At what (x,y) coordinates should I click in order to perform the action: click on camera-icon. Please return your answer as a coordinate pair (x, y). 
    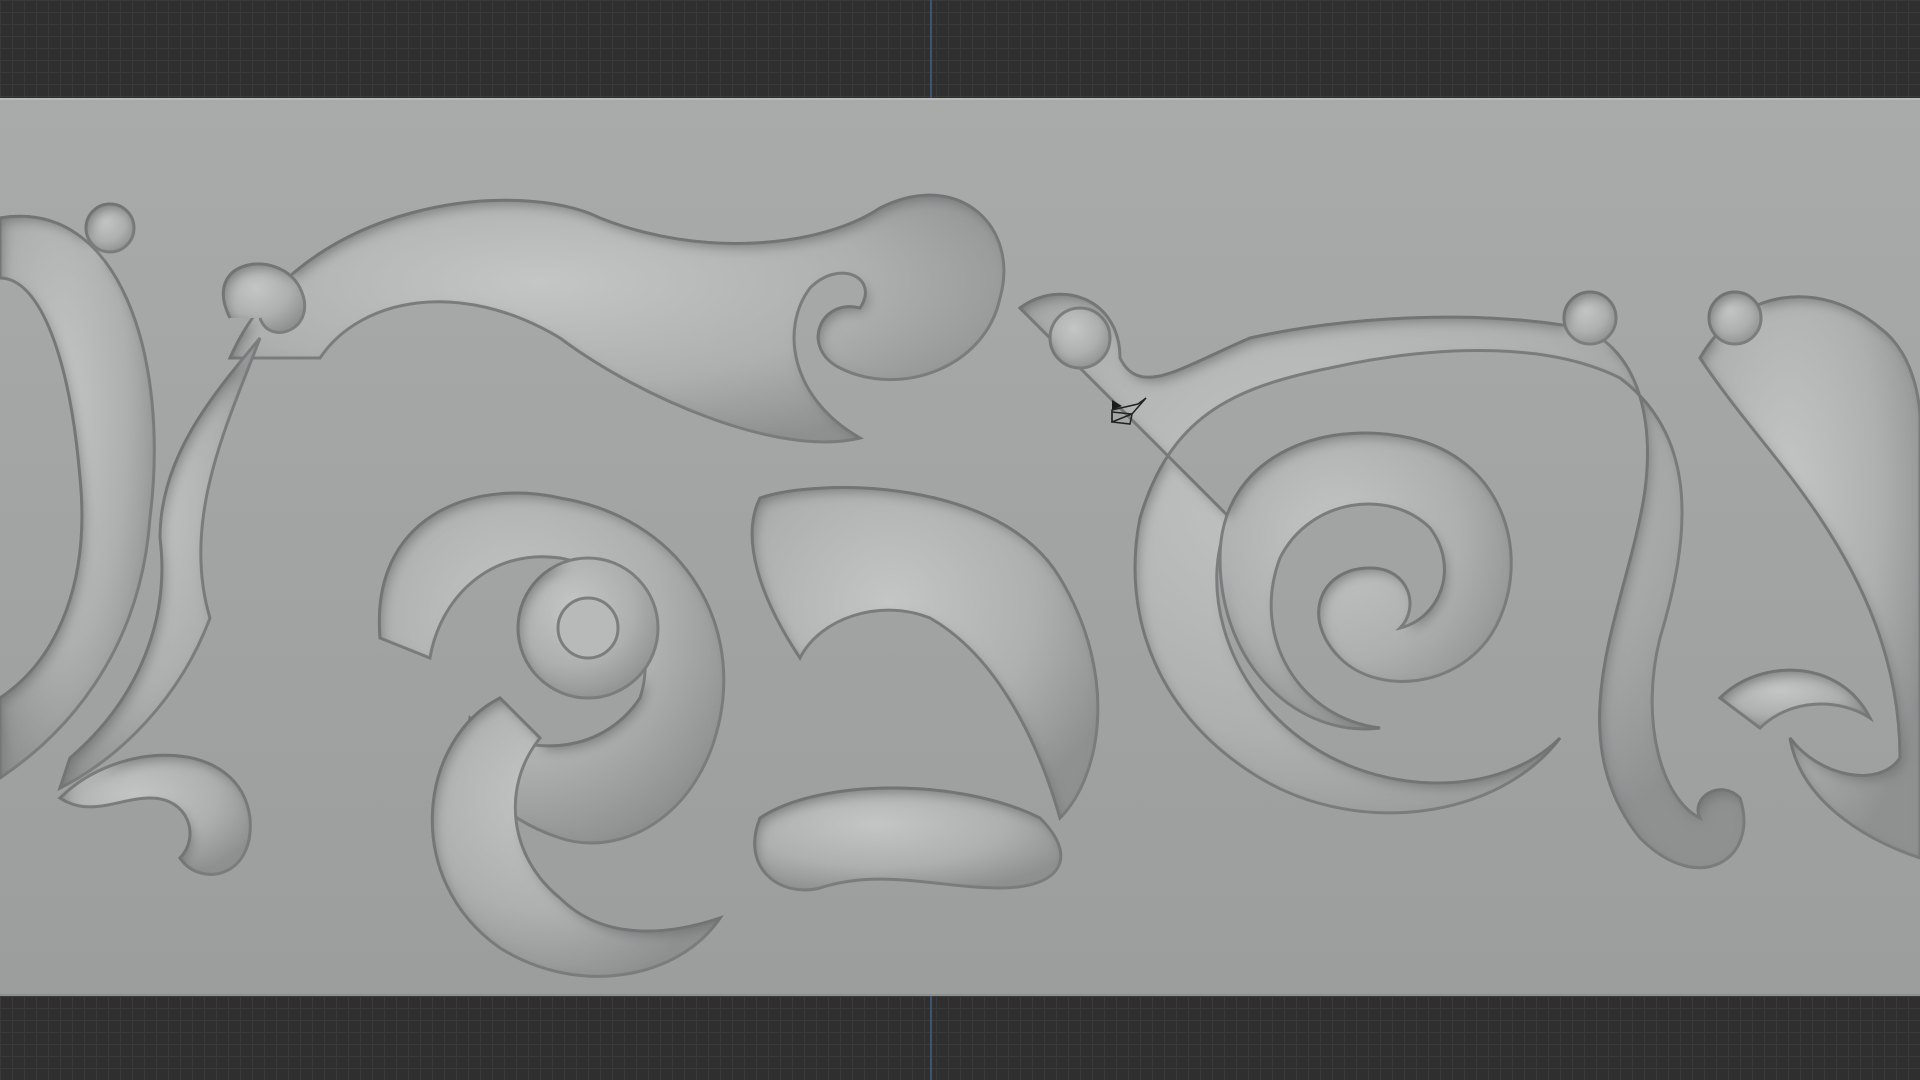
    Looking at the image, I should click on (1130, 414).